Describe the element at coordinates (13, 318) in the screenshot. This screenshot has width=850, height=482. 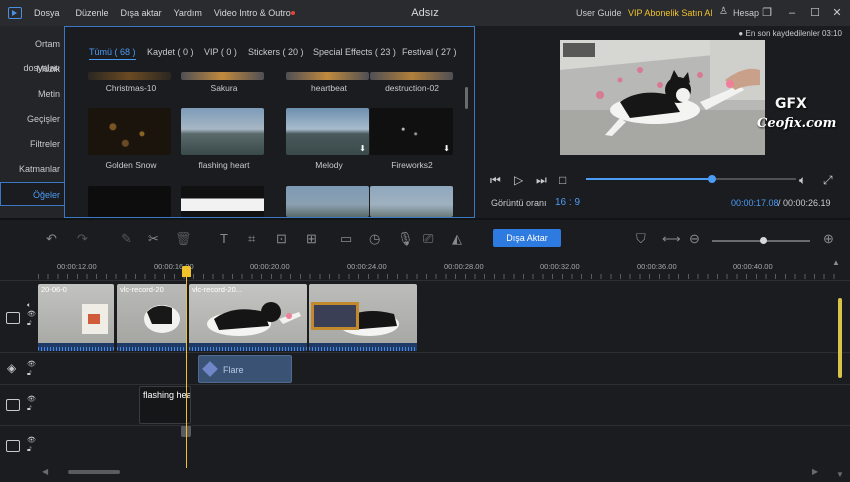
I see `video-track-icon` at that location.